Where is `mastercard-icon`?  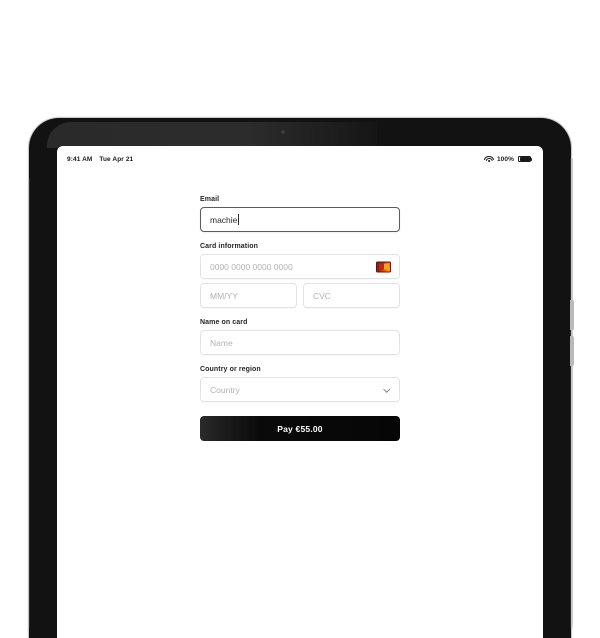 mastercard-icon is located at coordinates (383, 266).